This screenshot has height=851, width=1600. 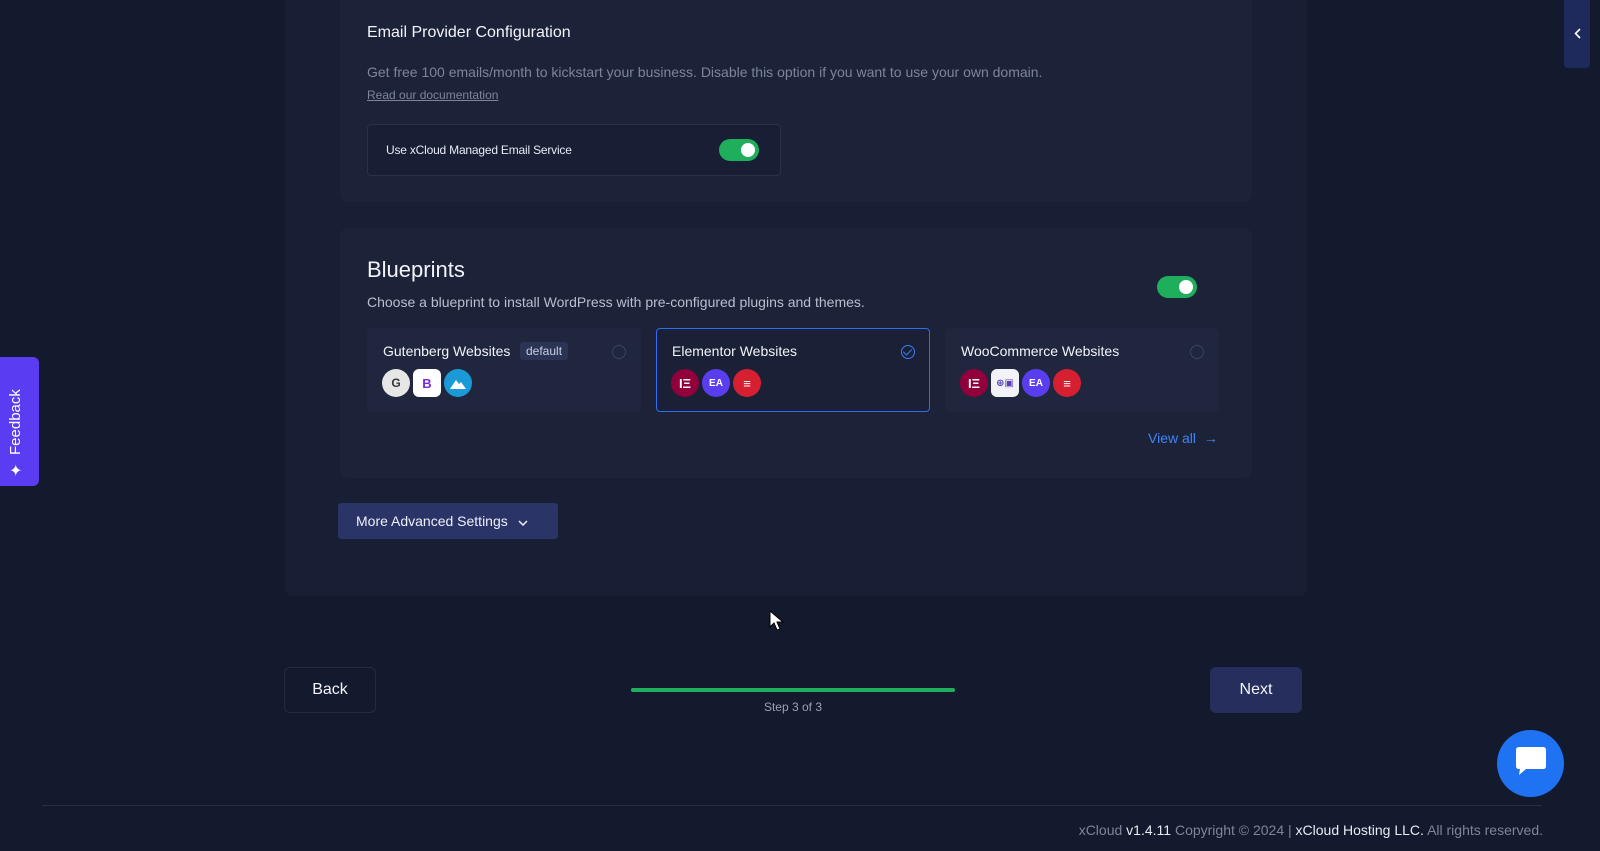 I want to click on feedback-tab: Feedback ✦, so click(x=19, y=421).